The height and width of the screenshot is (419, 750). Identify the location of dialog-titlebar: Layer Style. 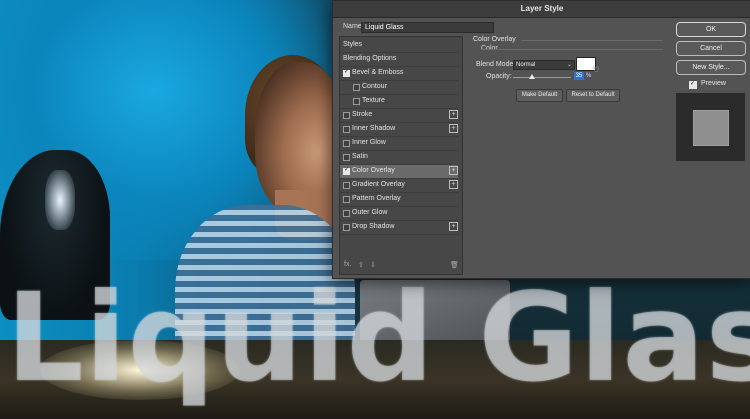
(541, 9).